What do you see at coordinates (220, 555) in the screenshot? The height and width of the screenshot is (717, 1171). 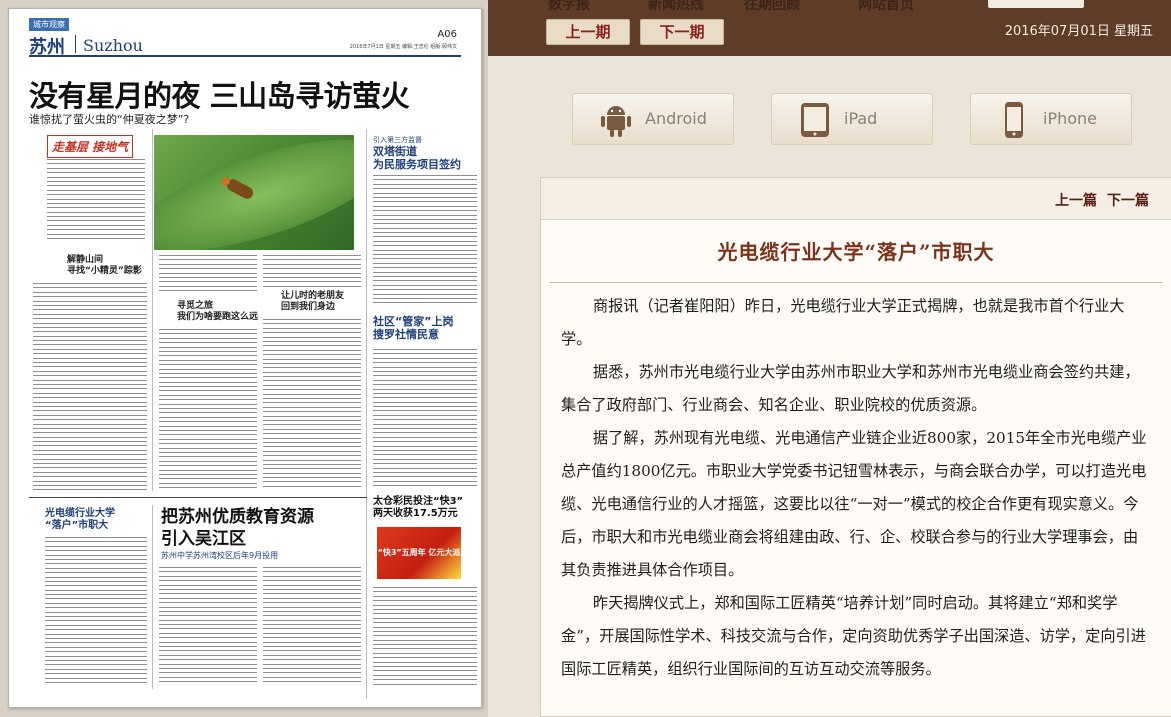 I see `story-education-subhead: 苏州中学苏州湾校区后年9月投用` at bounding box center [220, 555].